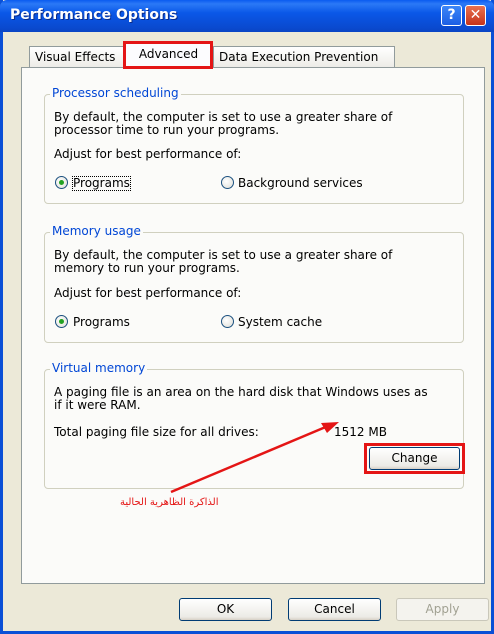  I want to click on tab-advanced: Advanced, so click(168, 55).